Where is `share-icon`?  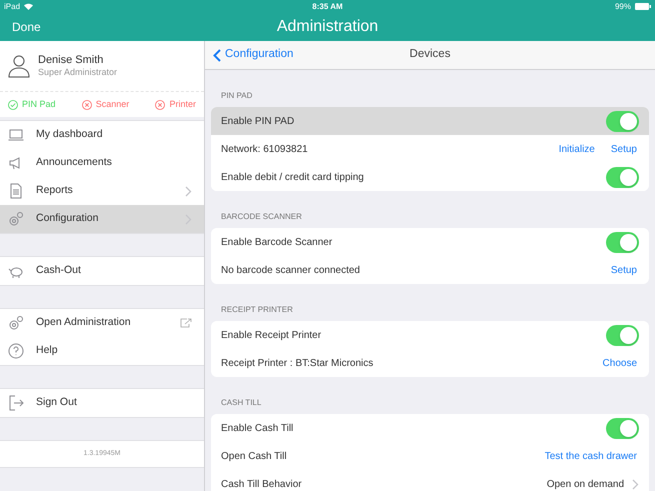 share-icon is located at coordinates (186, 323).